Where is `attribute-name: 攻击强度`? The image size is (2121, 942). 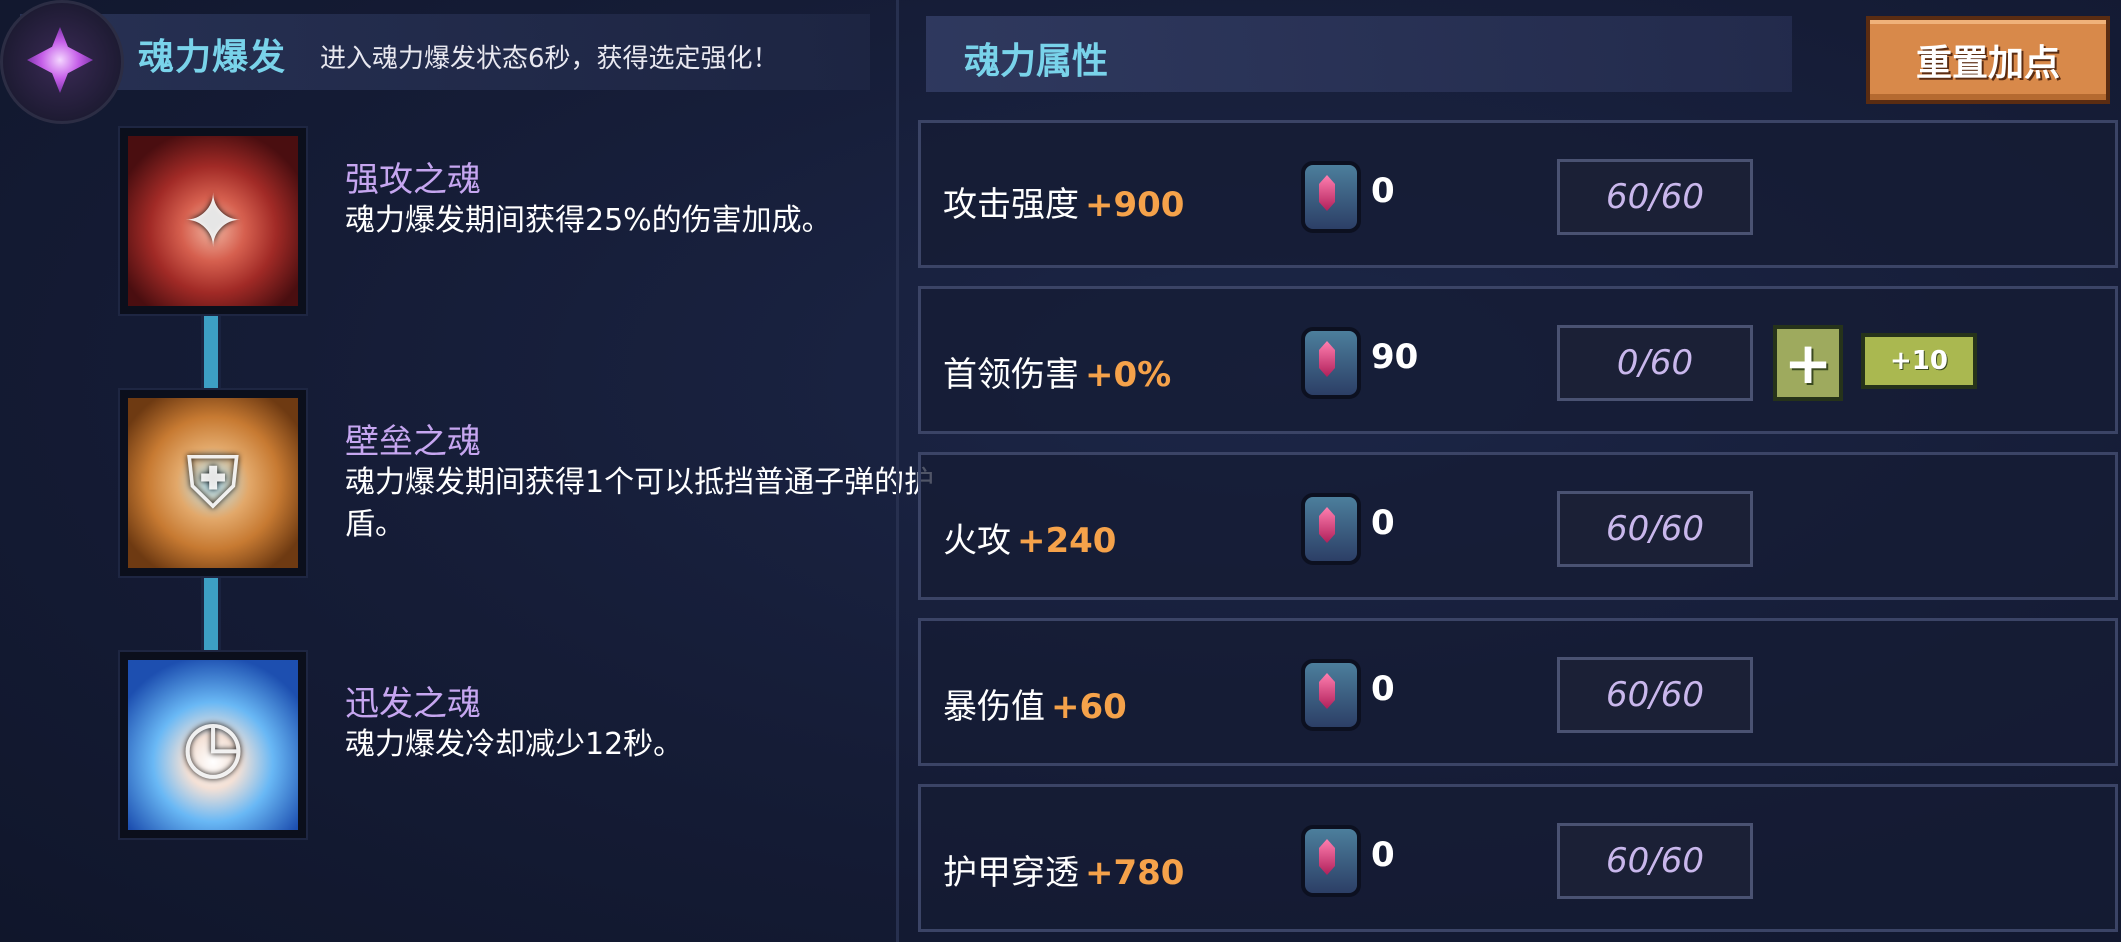 attribute-name: 攻击强度 is located at coordinates (1011, 205).